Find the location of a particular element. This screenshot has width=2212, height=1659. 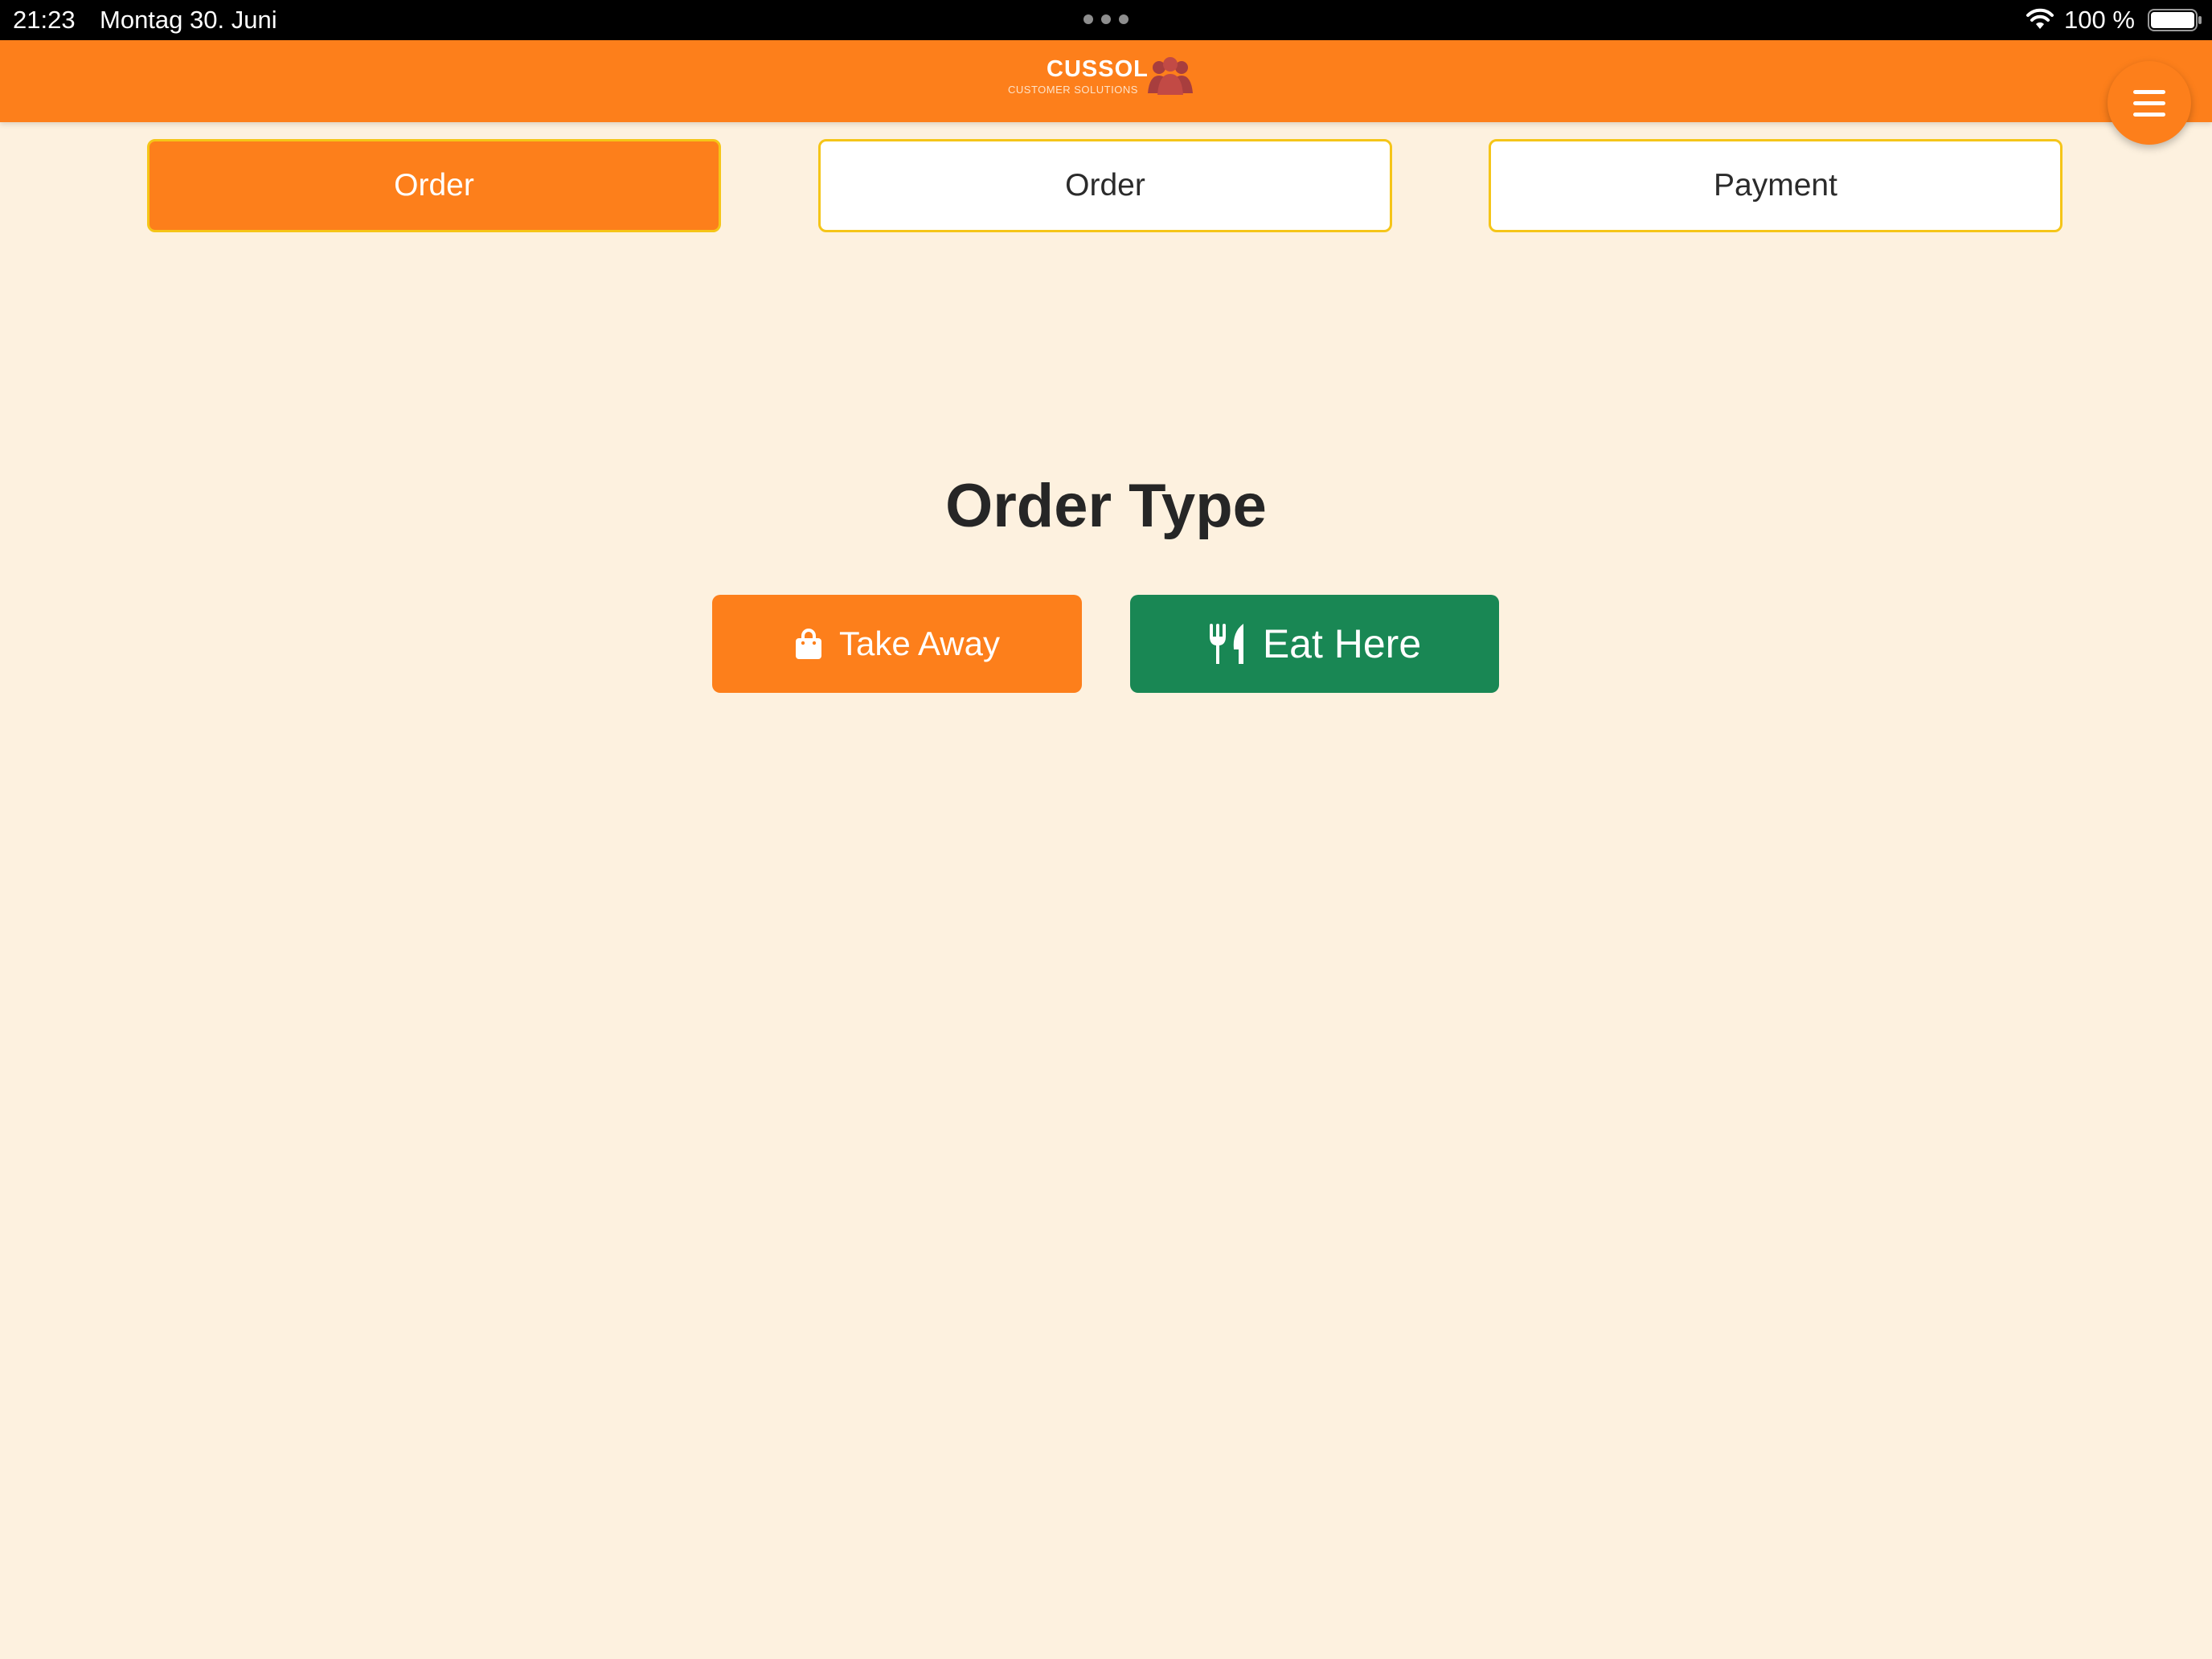

take-away-label: Take Away is located at coordinates (919, 643).